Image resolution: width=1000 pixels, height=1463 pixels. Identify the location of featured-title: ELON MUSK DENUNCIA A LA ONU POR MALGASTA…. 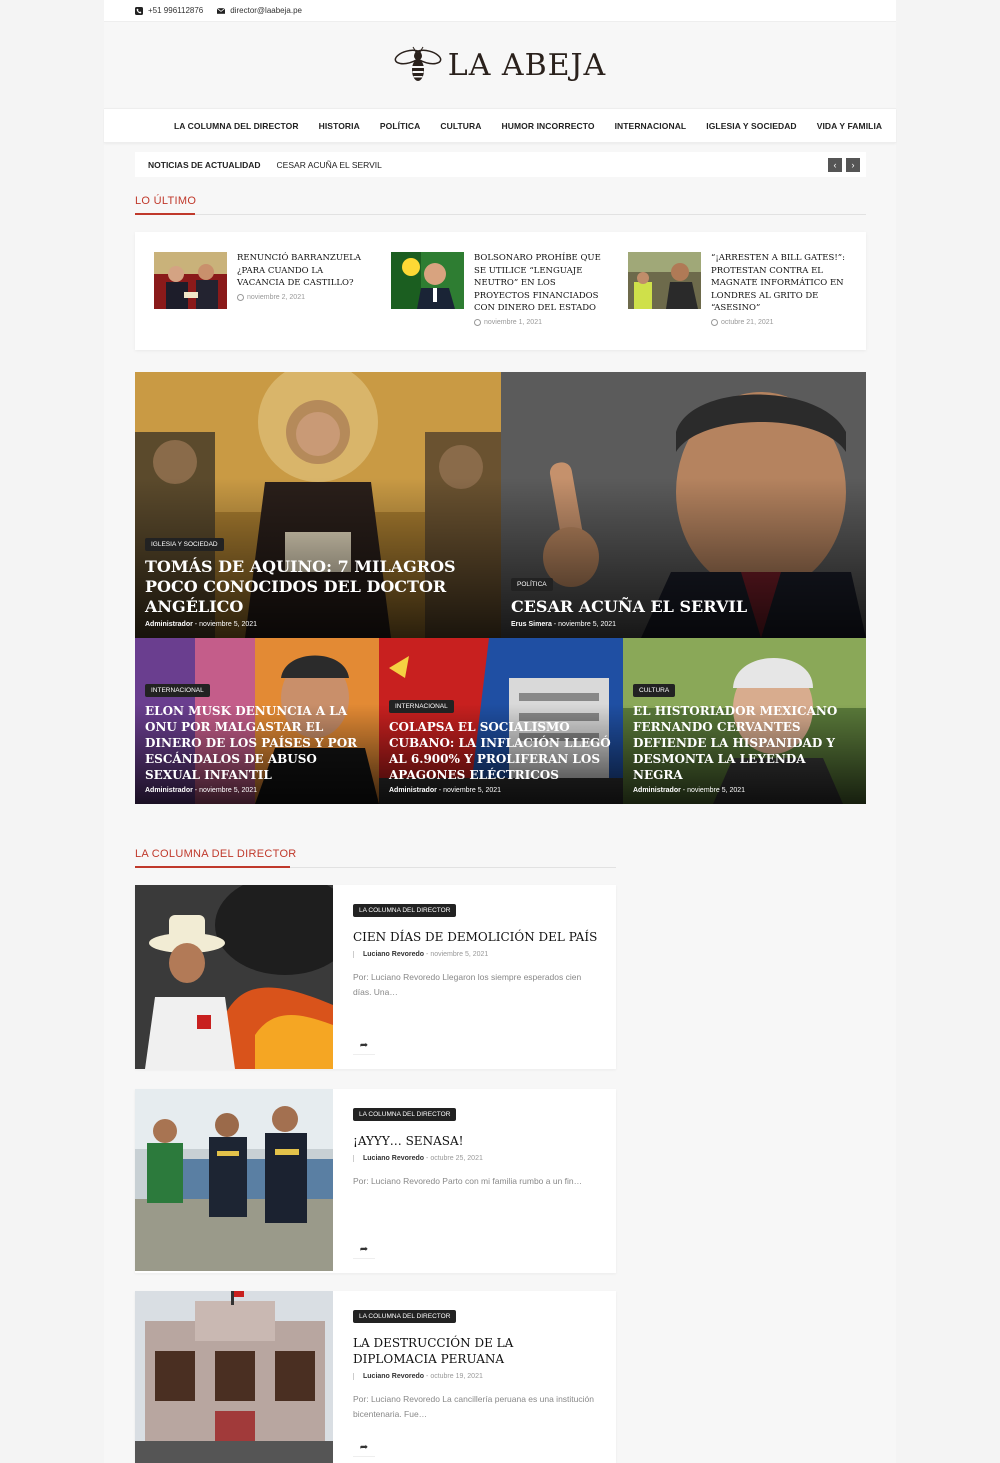
(257, 743).